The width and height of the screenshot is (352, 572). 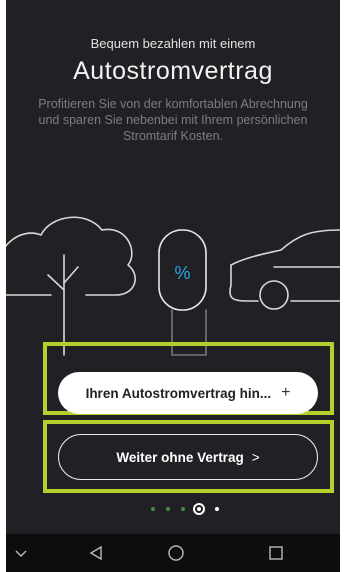 I want to click on collapse-icon, so click(x=21, y=553).